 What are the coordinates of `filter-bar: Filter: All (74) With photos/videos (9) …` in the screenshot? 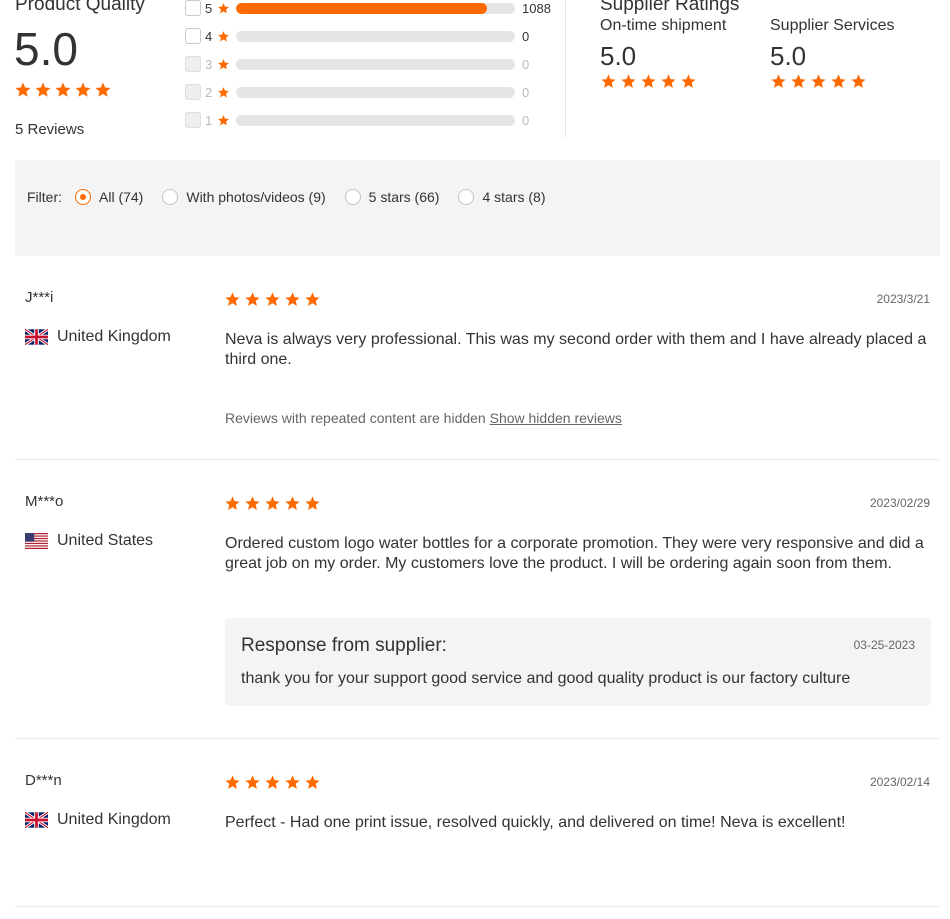 It's located at (477, 208).